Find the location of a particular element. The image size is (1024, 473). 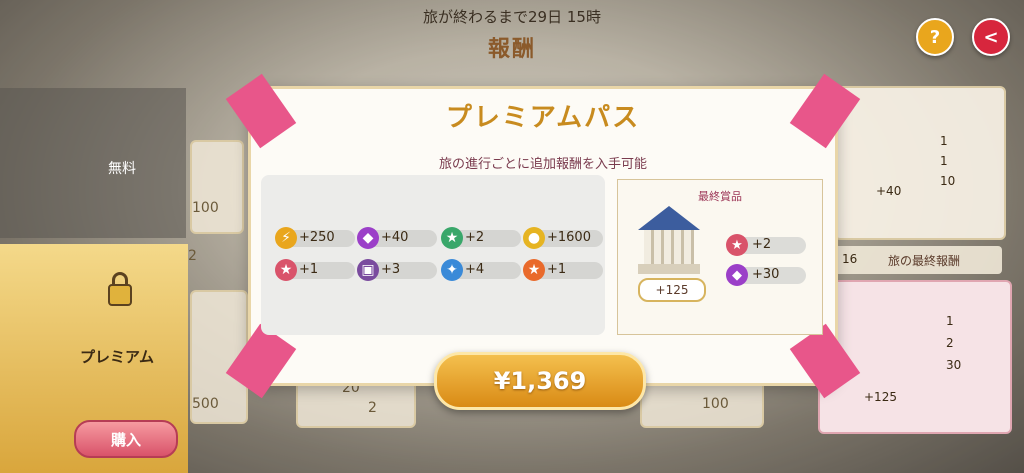

buy-button: 購入 is located at coordinates (126, 439).